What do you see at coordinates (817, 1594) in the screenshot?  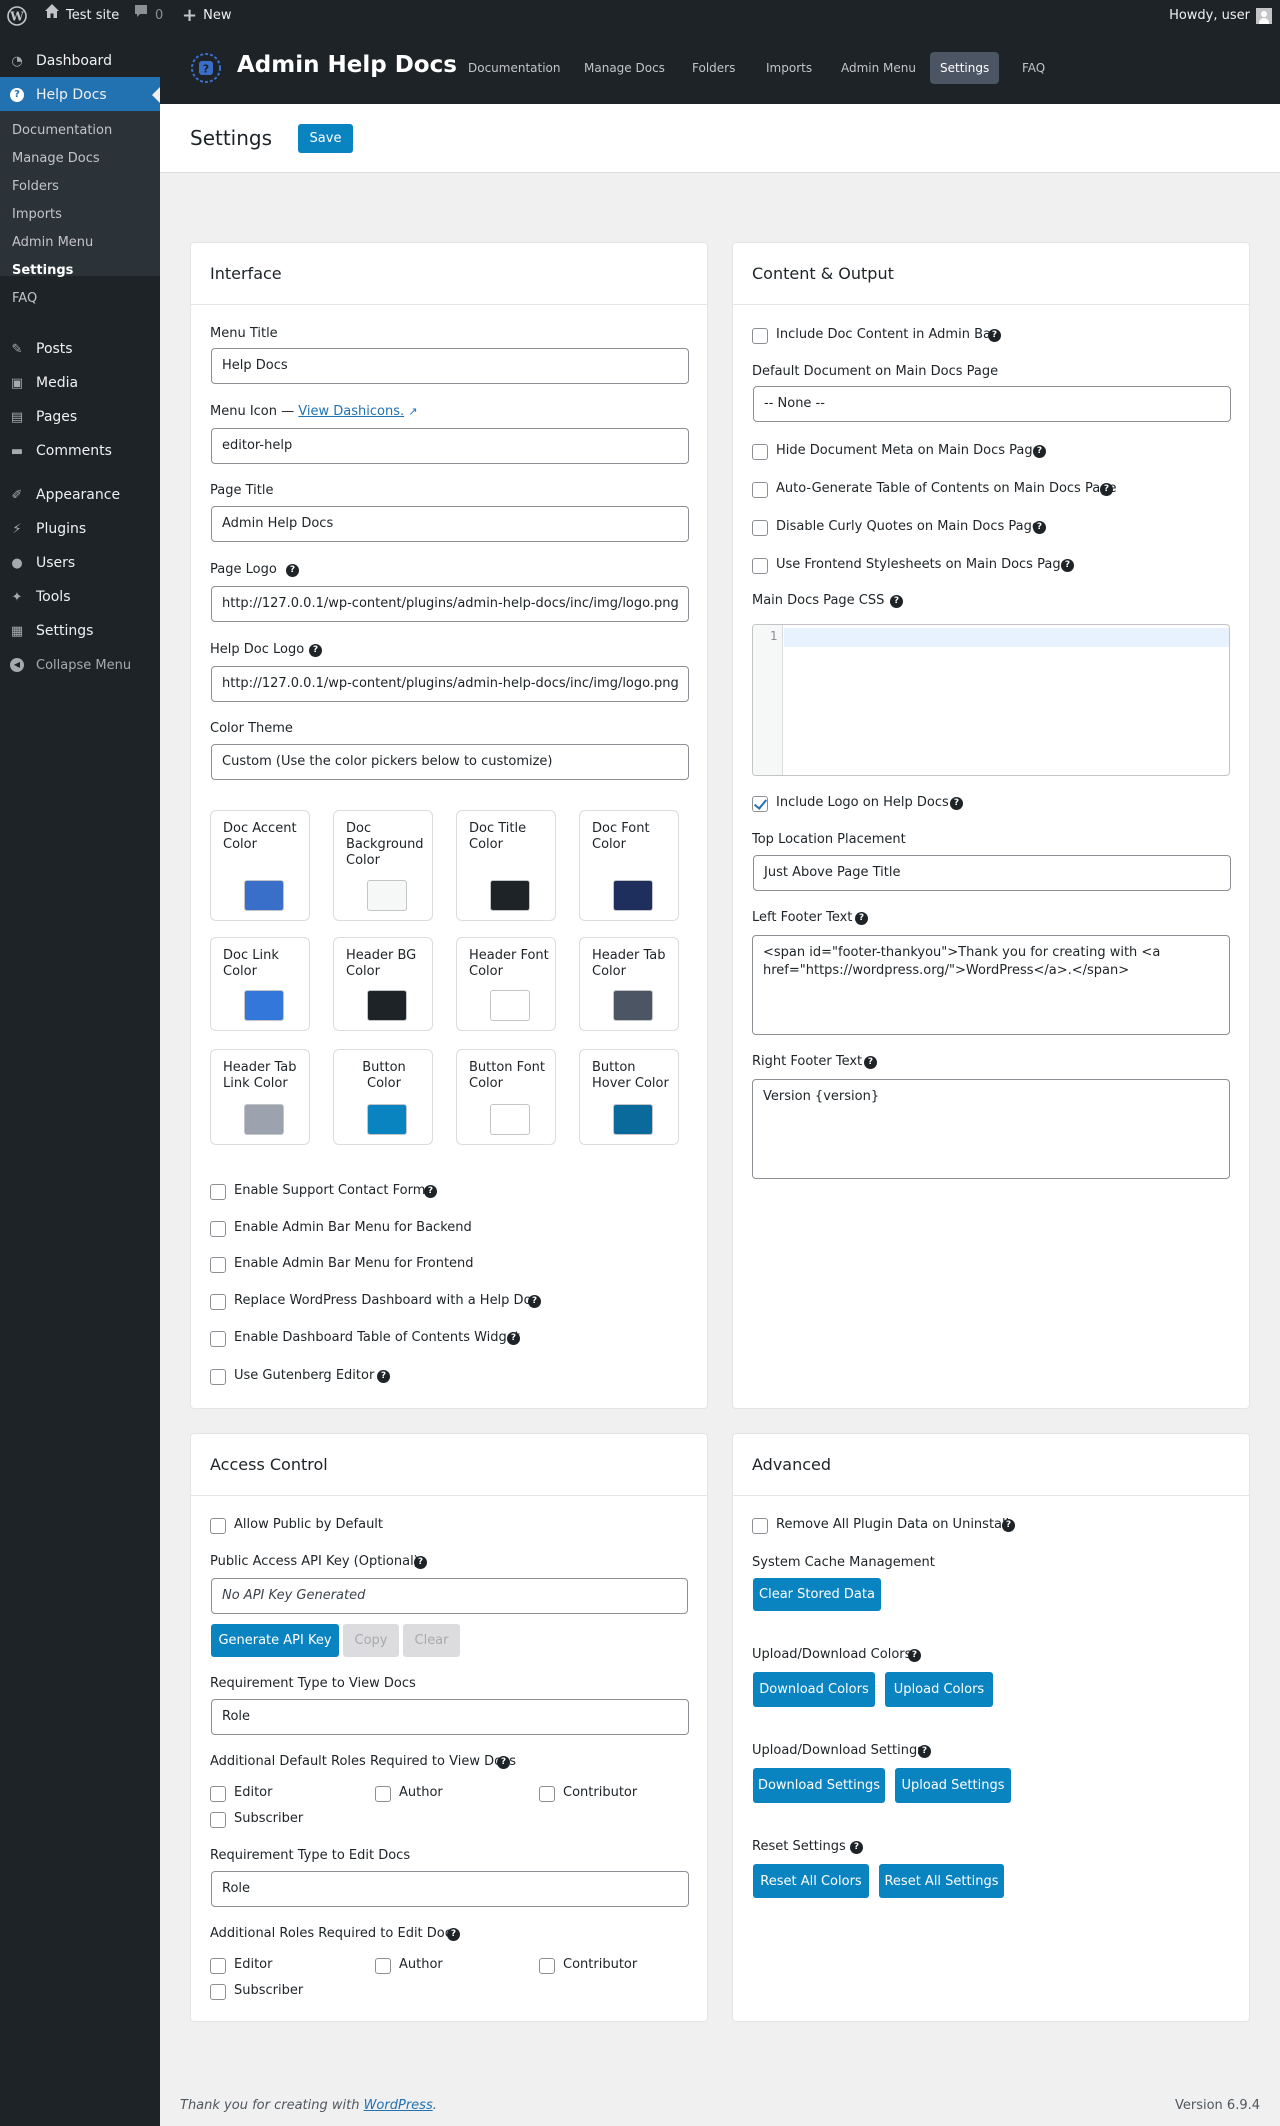 I see `clear-stored-data-button: Clear Stored Data` at bounding box center [817, 1594].